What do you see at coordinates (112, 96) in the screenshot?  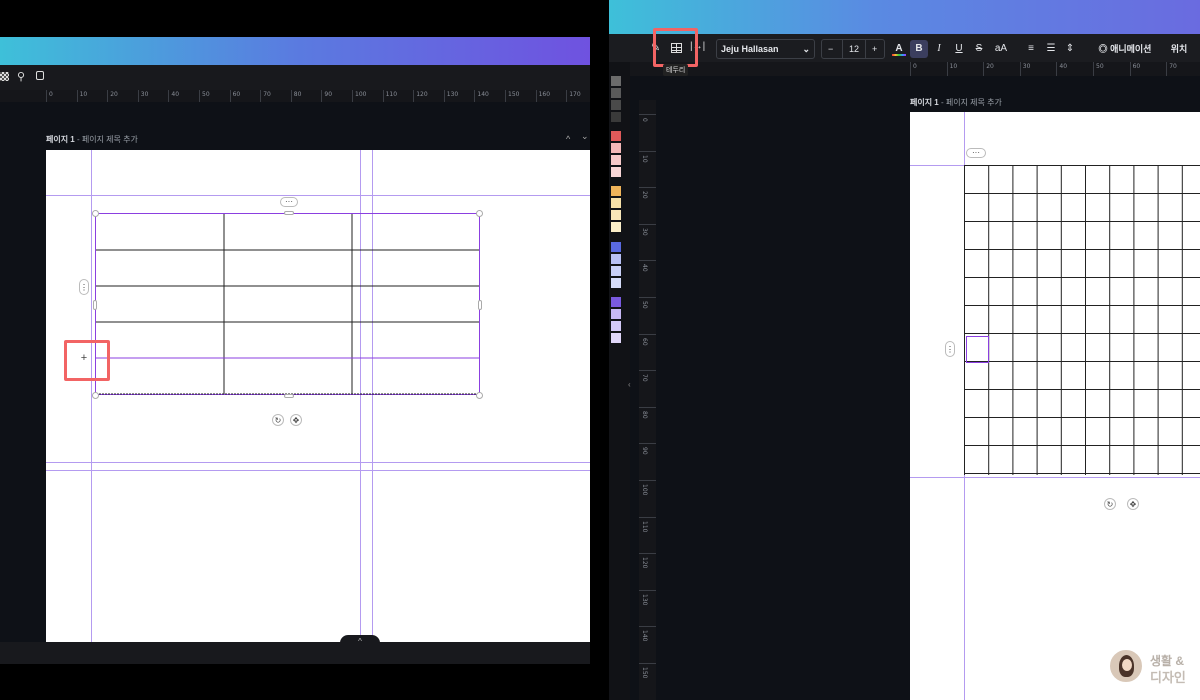 I see `ruler-tick: 20` at bounding box center [112, 96].